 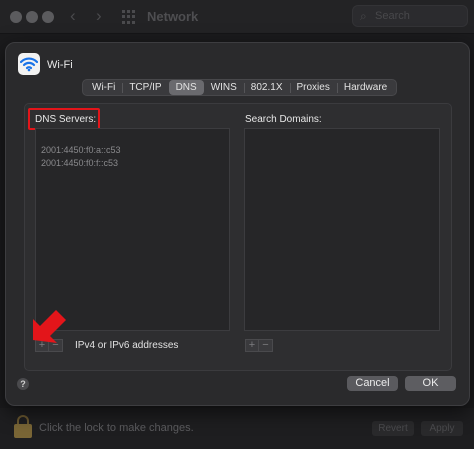 I want to click on close-window-button, so click(x=16, y=17).